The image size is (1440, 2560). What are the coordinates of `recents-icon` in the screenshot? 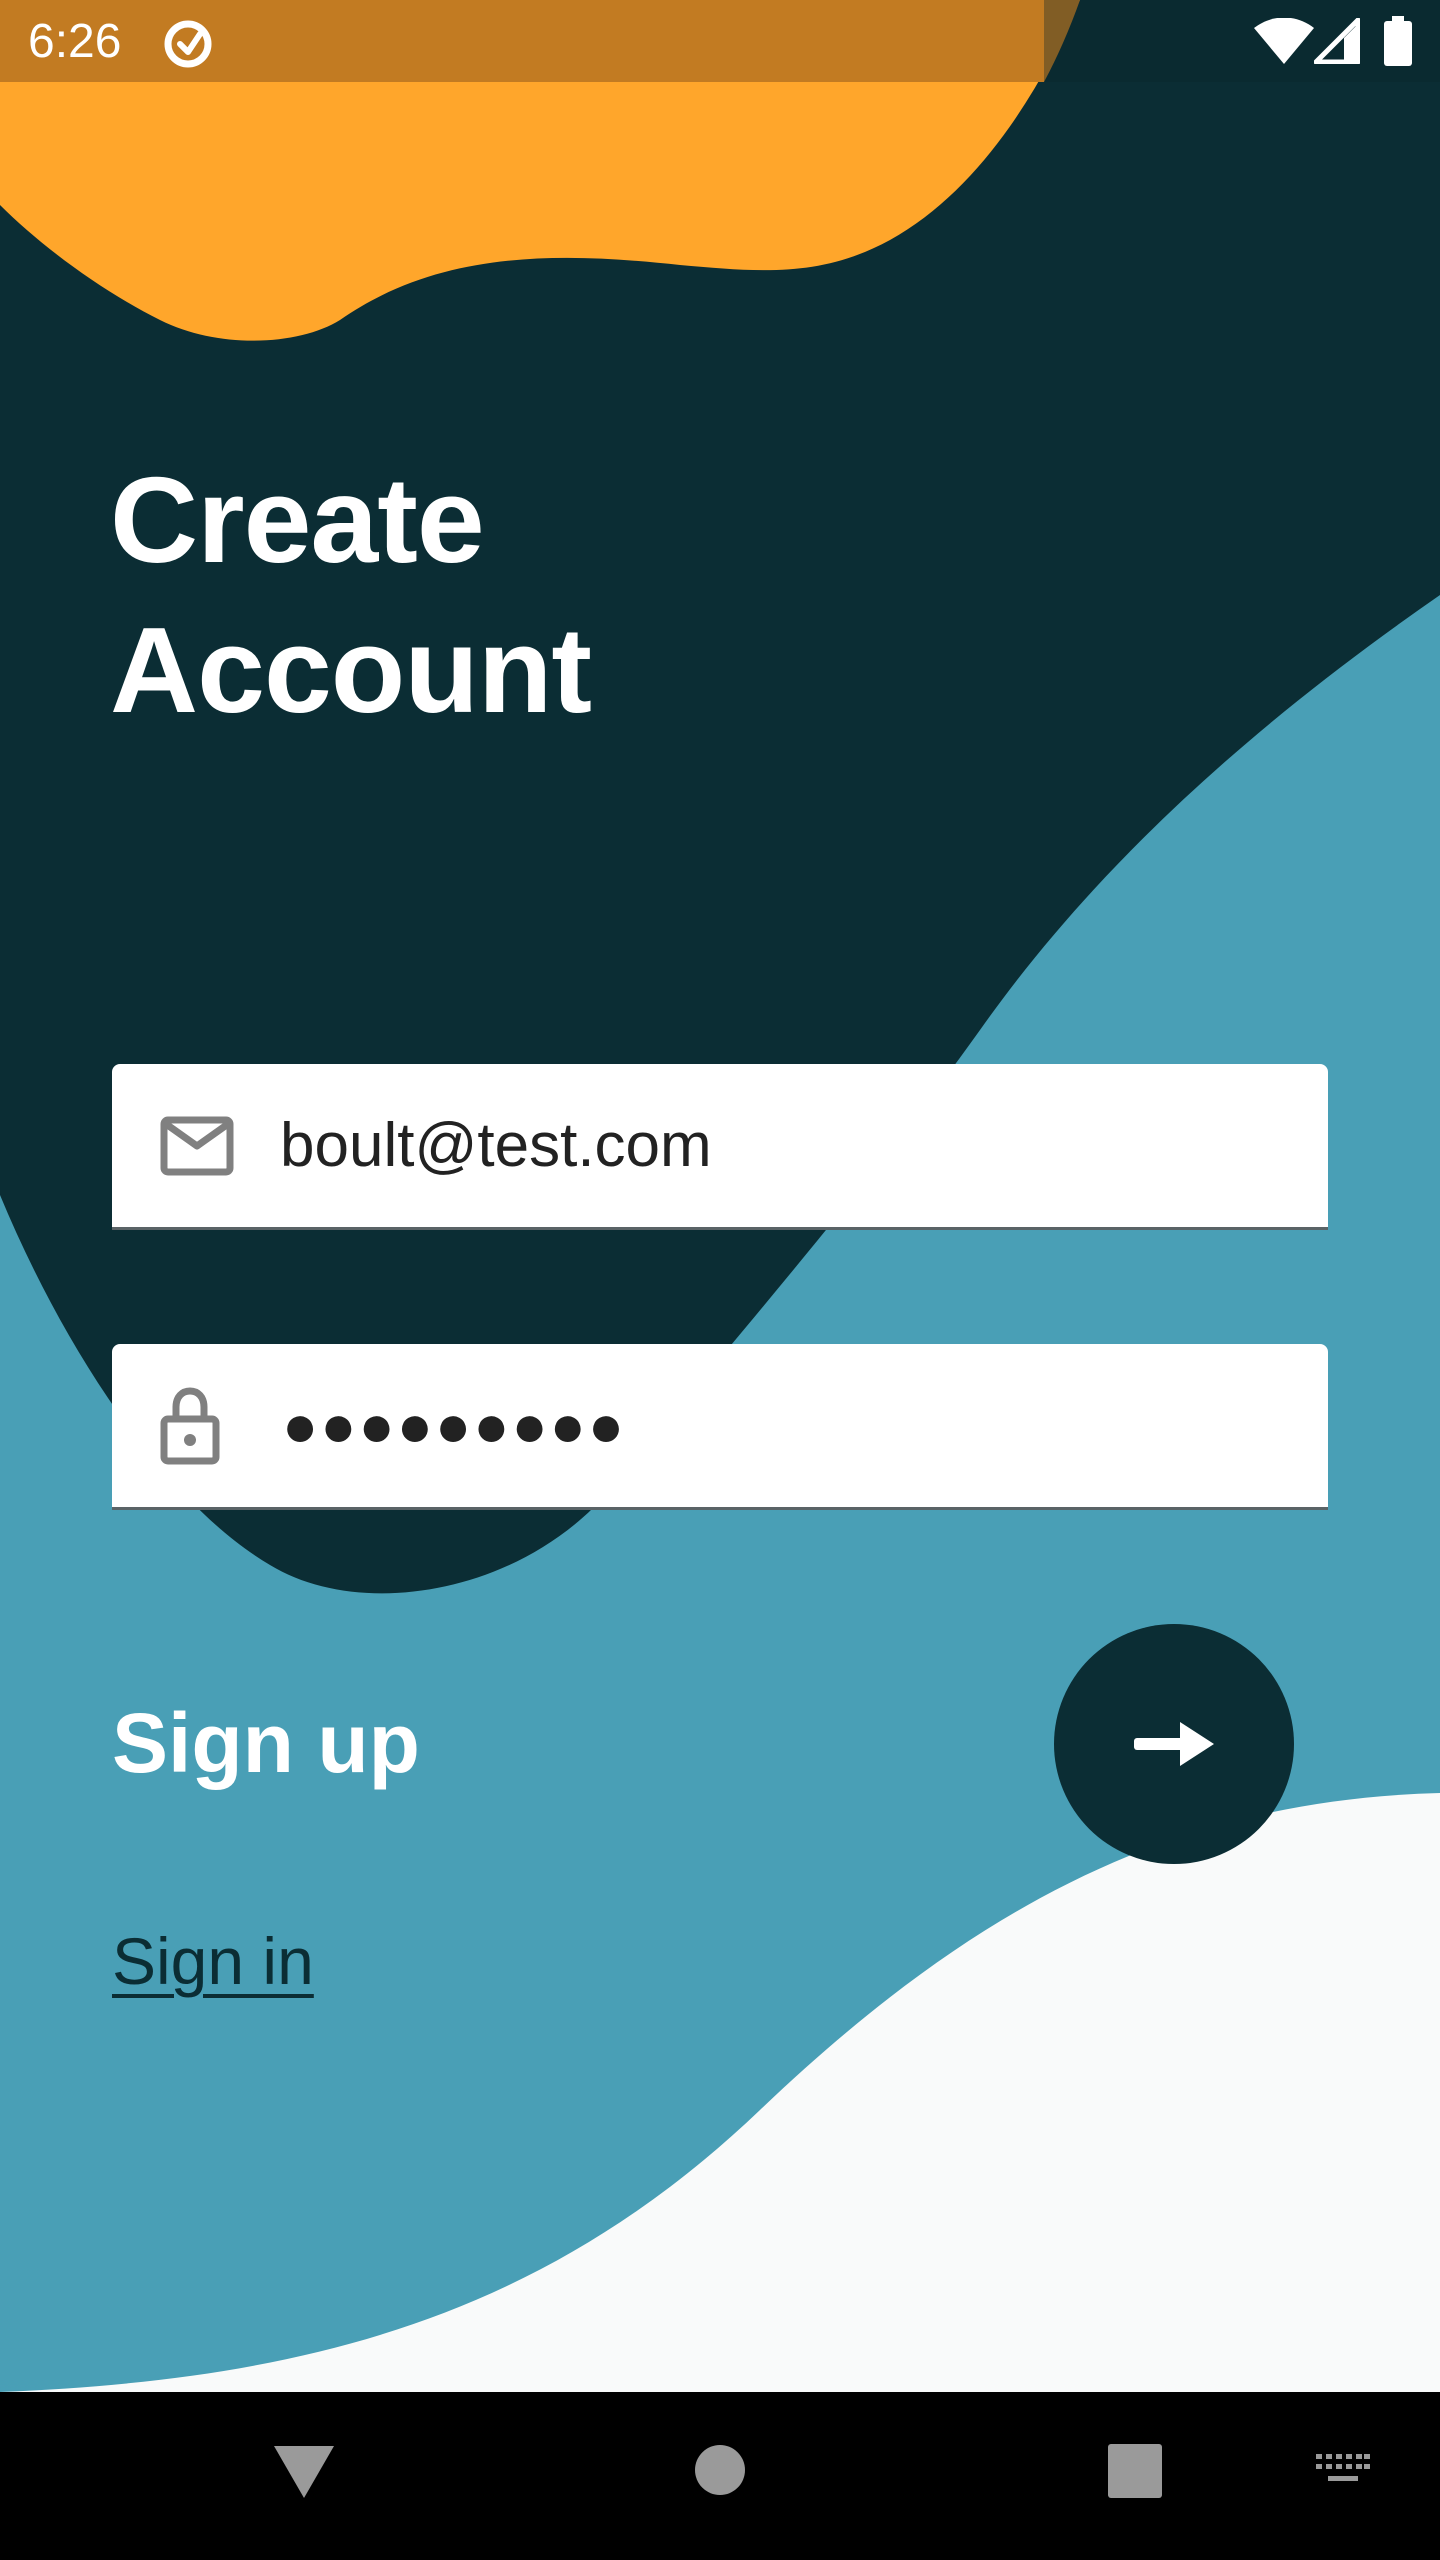 It's located at (1135, 2471).